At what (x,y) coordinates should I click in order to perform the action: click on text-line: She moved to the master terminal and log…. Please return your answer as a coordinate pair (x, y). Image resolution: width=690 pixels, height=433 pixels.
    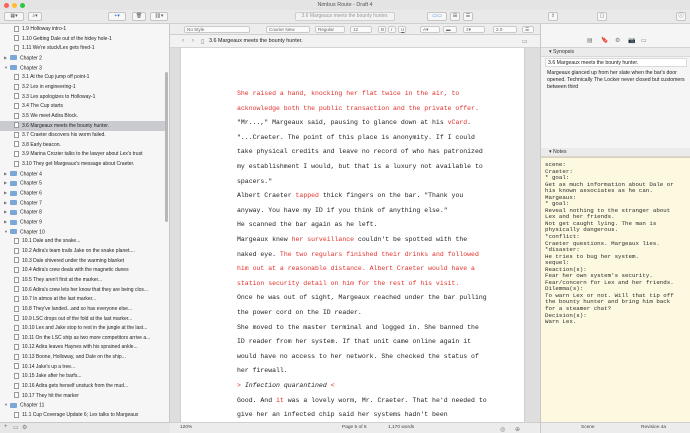
    Looking at the image, I should click on (358, 327).